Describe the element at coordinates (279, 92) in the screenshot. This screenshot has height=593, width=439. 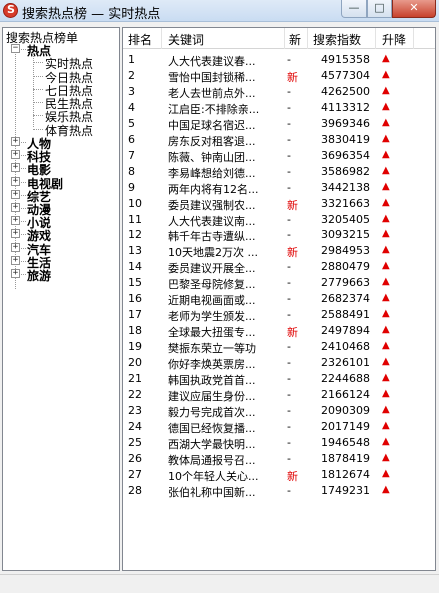
I see `table-row: 3 老人去世前点外... - 4262500 ▲` at that location.